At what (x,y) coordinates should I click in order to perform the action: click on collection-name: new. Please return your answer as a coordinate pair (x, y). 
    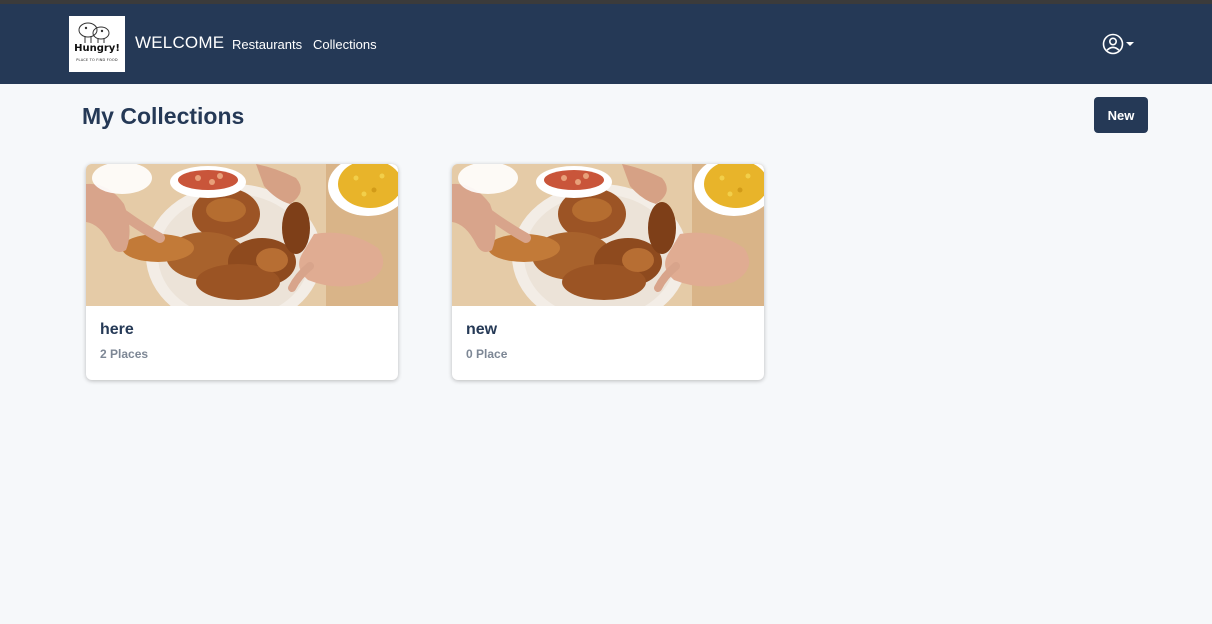
    Looking at the image, I should click on (482, 329).